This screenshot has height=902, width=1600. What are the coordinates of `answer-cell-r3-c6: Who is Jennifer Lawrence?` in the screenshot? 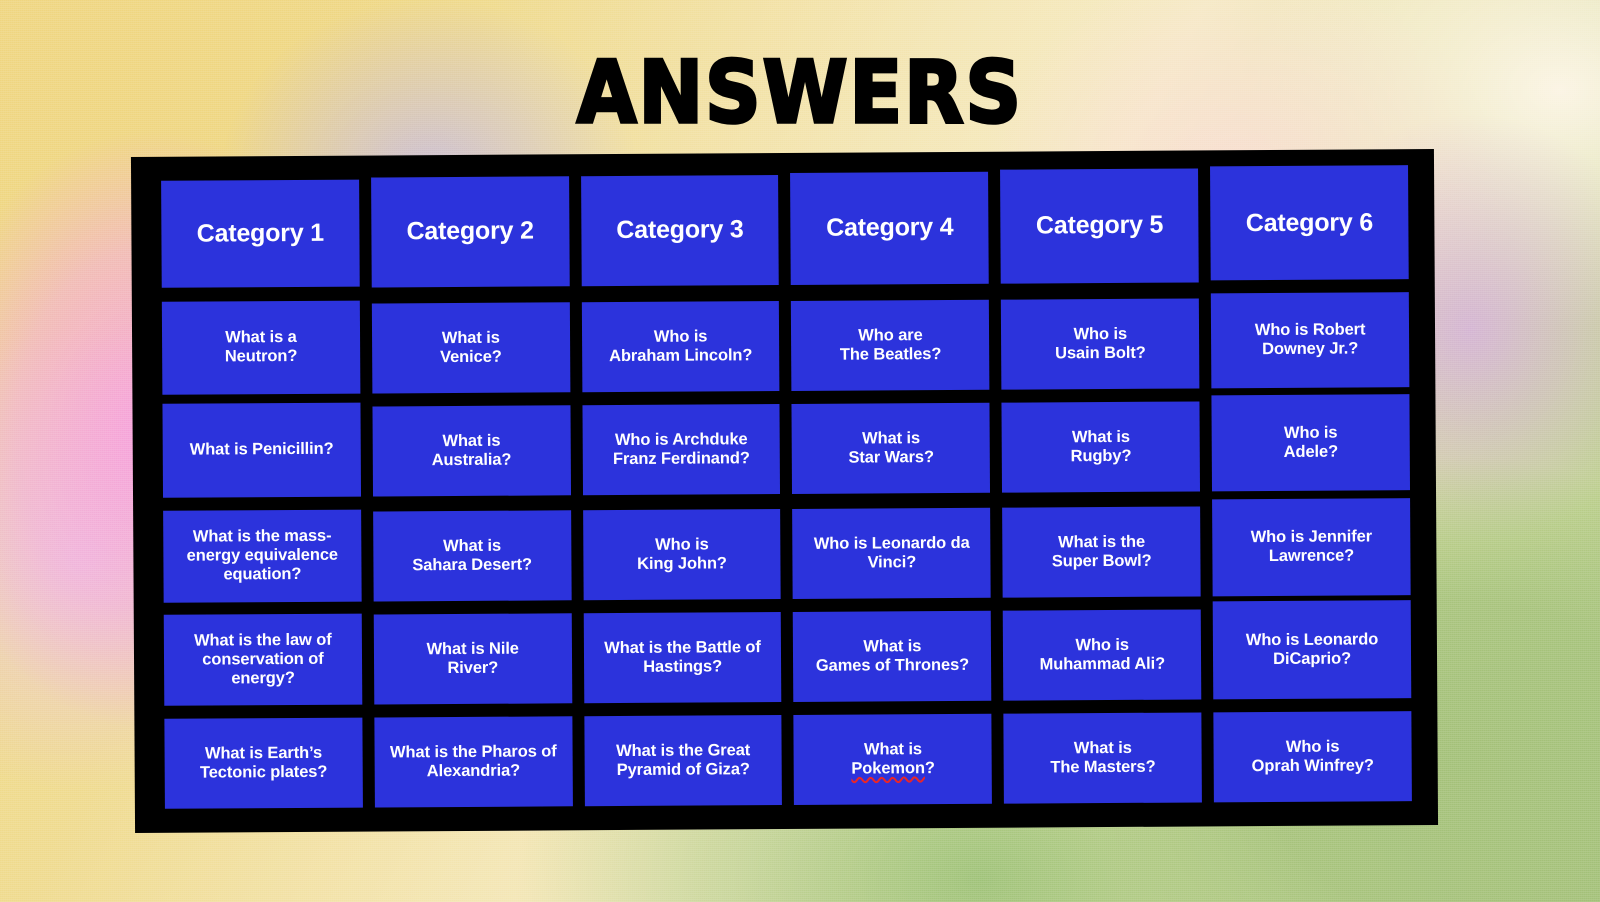 It's located at (1311, 547).